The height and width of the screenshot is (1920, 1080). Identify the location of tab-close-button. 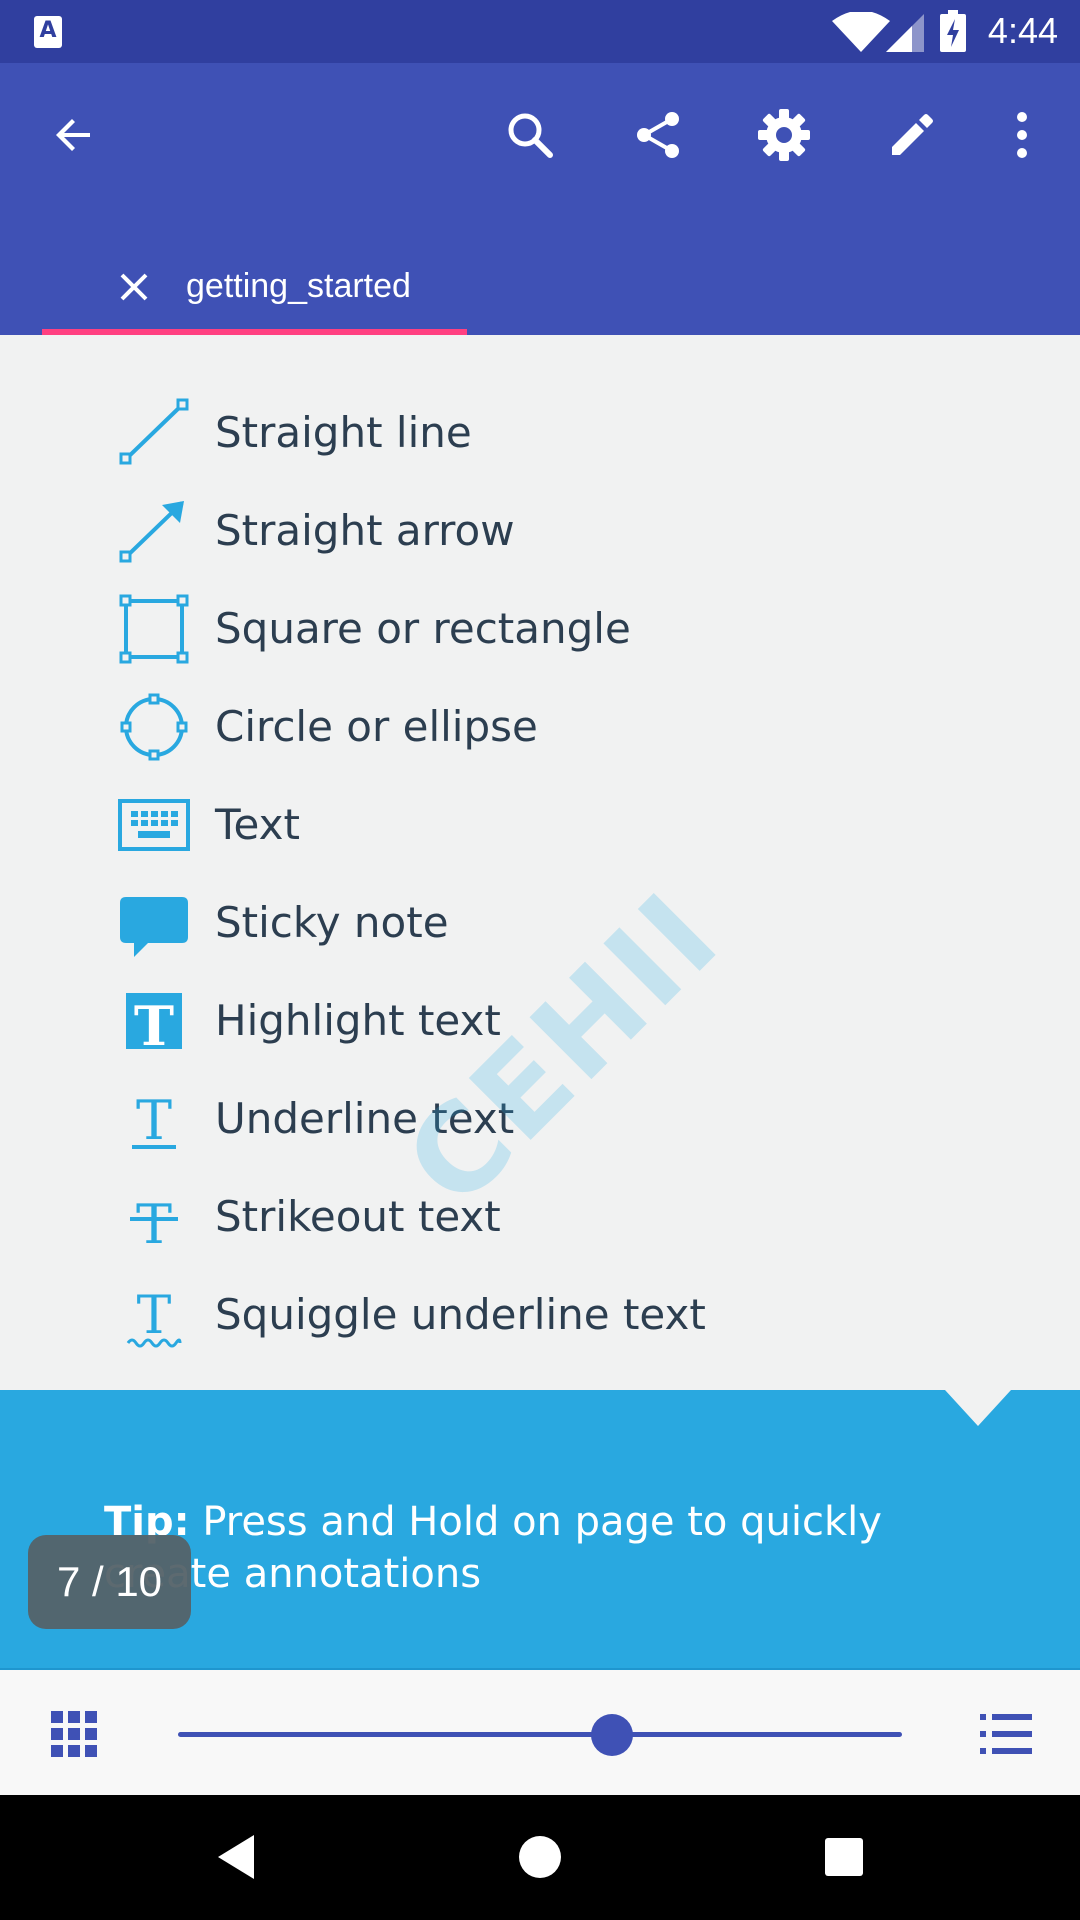
(134, 287).